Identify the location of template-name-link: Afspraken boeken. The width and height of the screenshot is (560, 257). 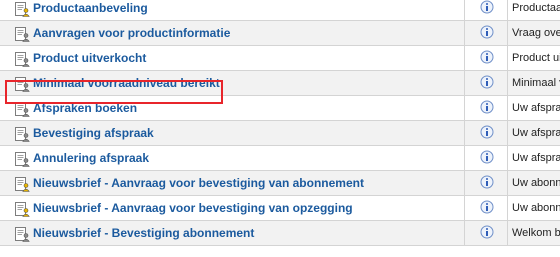
(85, 108).